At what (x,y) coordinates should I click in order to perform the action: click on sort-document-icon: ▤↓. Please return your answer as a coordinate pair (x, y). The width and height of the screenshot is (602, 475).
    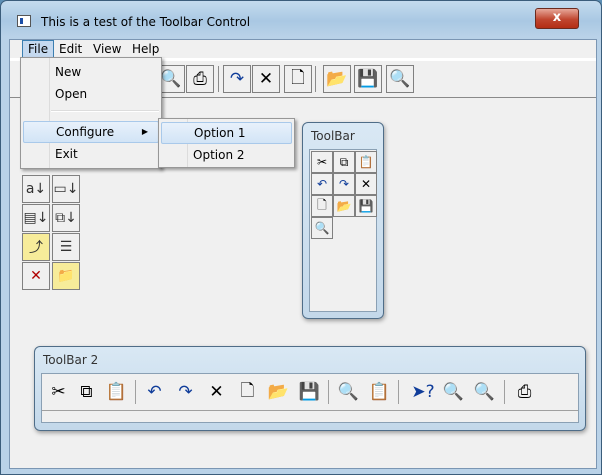
    Looking at the image, I should click on (36, 218).